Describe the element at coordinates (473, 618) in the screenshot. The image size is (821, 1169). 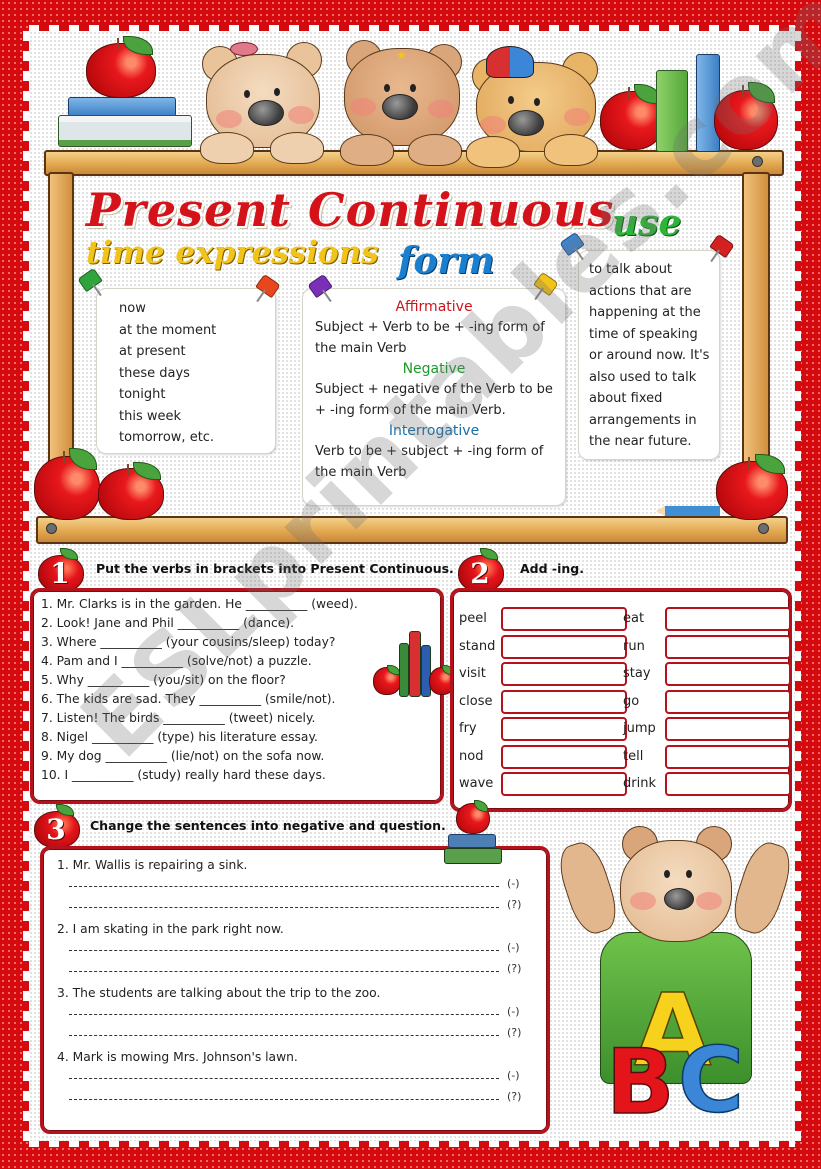
I see `exercise-2-base-verb: peel` at that location.